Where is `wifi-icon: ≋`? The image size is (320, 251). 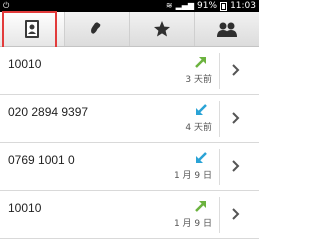 wifi-icon: ≋ is located at coordinates (169, 5).